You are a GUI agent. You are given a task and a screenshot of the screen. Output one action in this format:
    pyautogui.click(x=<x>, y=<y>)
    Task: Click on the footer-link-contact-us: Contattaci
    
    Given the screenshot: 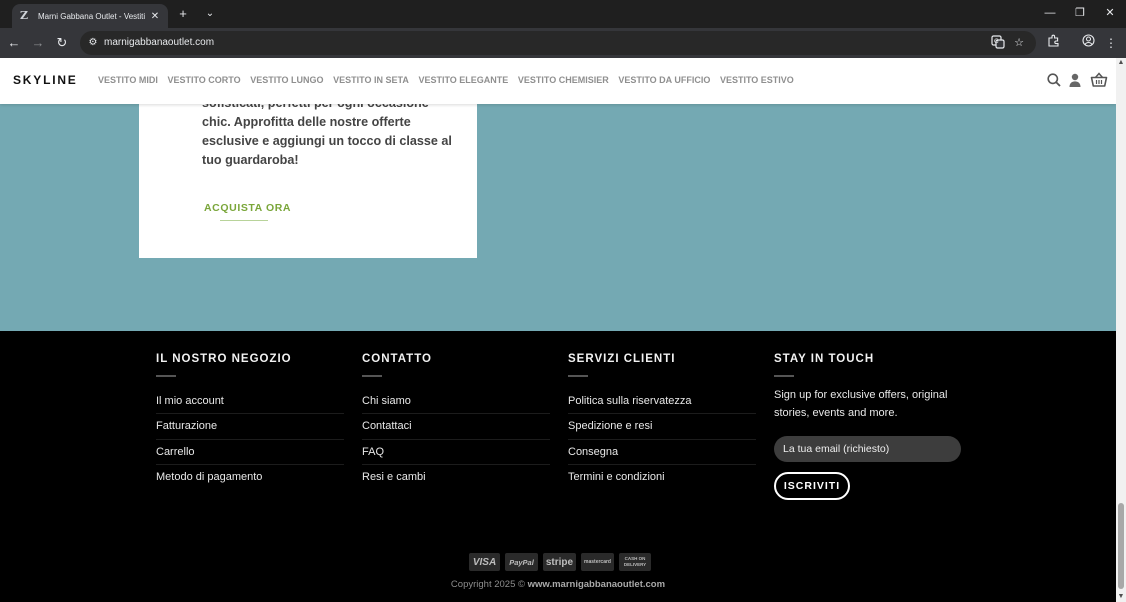 What is the action you would take?
    pyautogui.click(x=456, y=427)
    